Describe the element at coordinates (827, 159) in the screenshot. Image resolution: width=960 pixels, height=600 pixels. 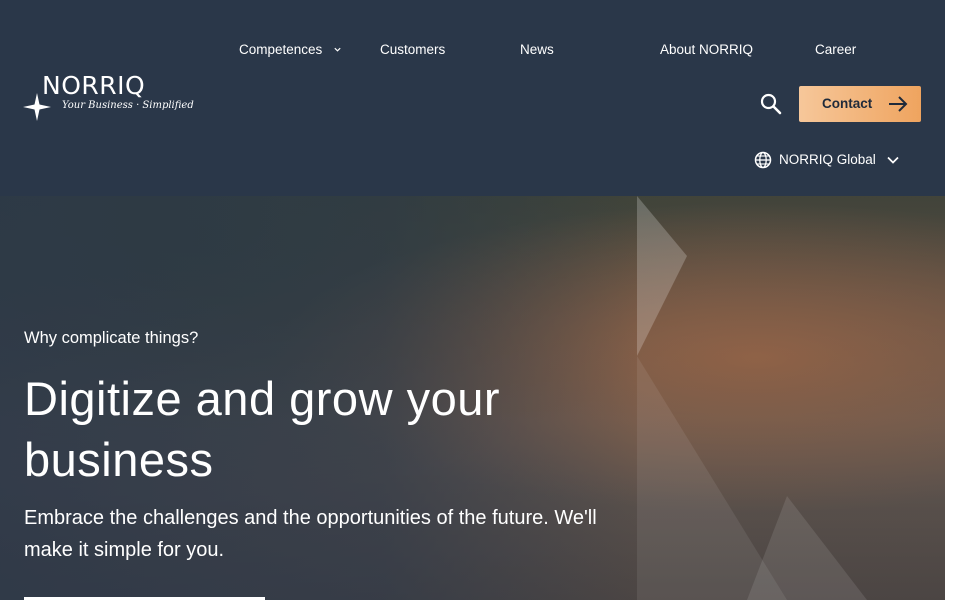
I see `region-selector: NORRIQ Global` at that location.